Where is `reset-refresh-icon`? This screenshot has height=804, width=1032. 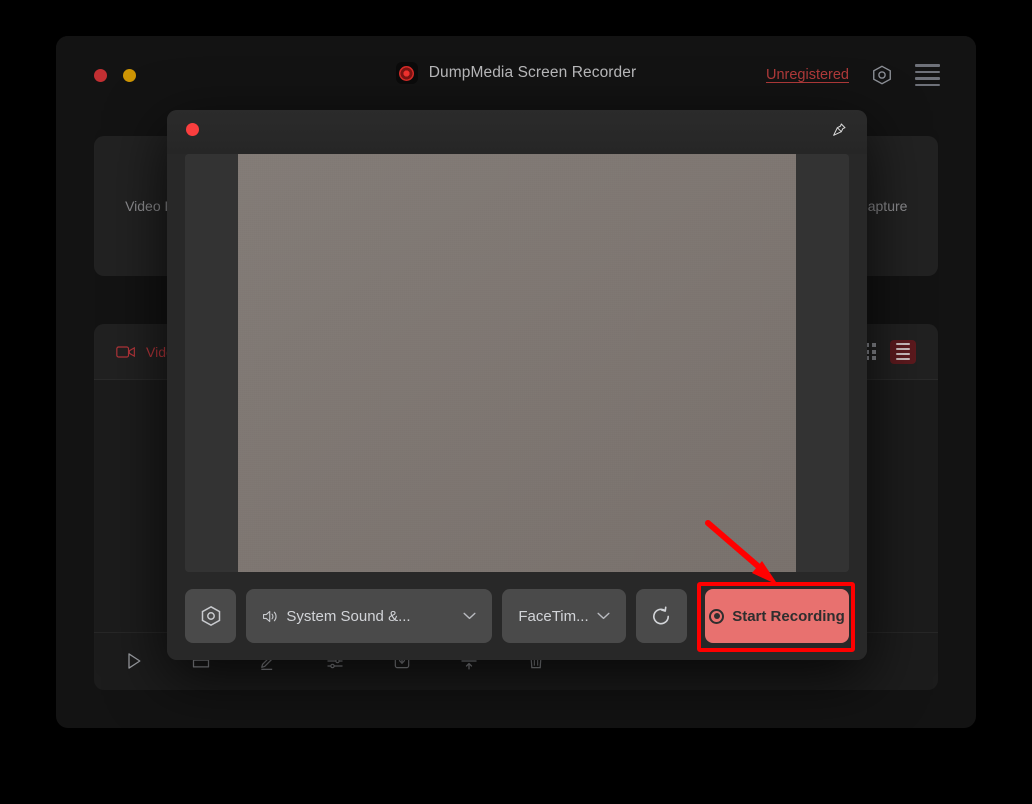
reset-refresh-icon is located at coordinates (660, 614).